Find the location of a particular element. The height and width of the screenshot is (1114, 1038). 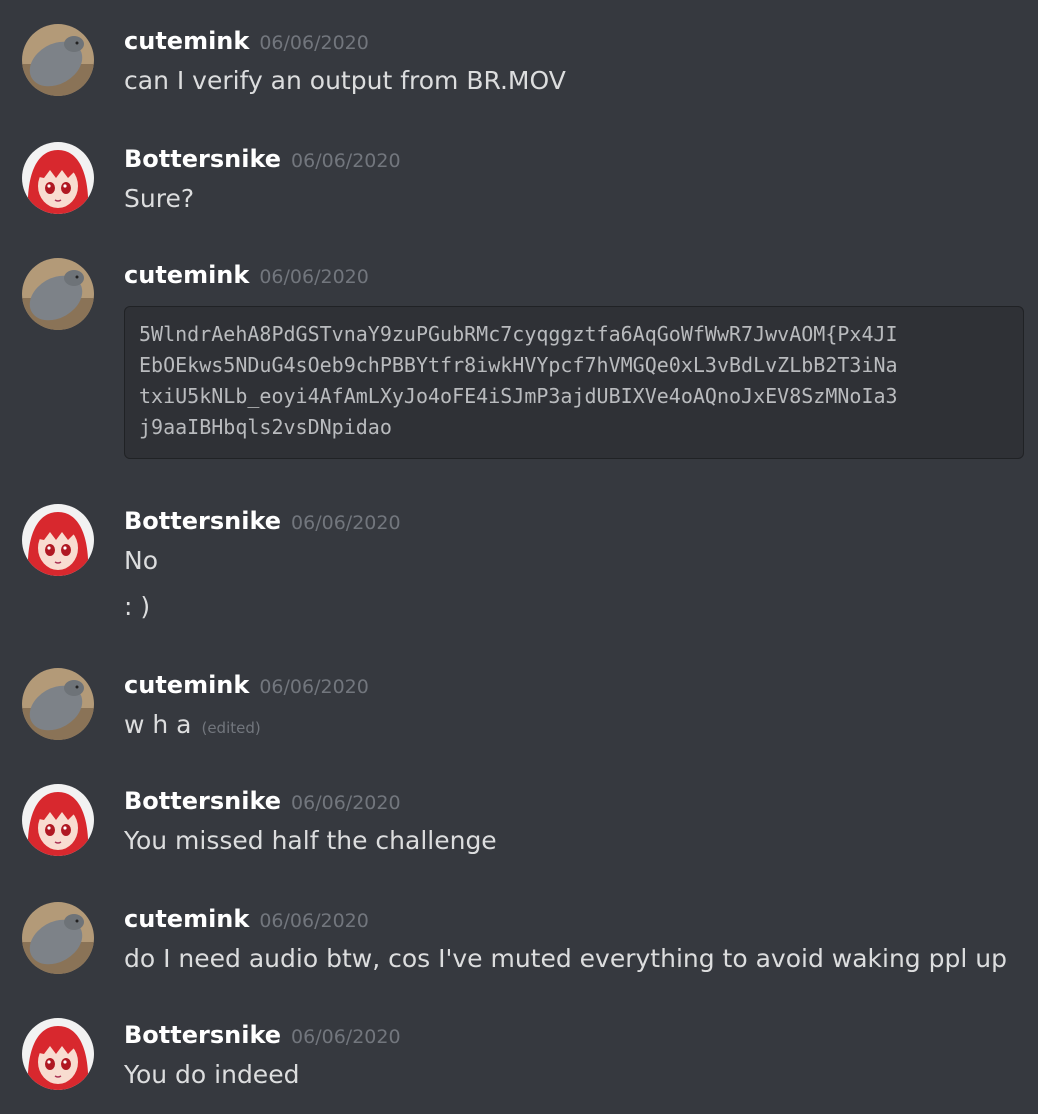

message-text-content: w h a is located at coordinates (158, 724).